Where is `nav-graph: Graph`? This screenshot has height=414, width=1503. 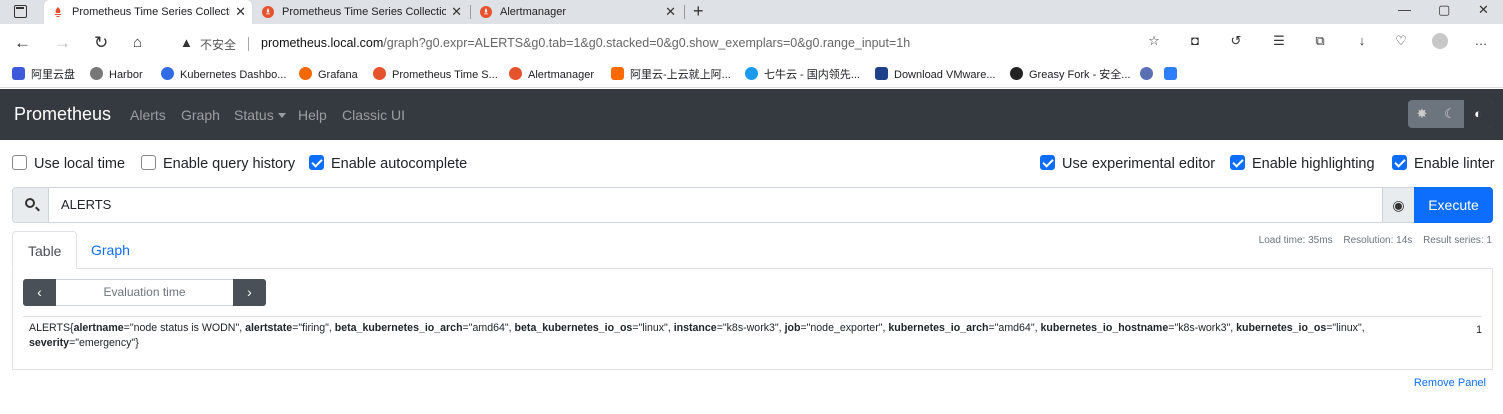
nav-graph: Graph is located at coordinates (200, 115).